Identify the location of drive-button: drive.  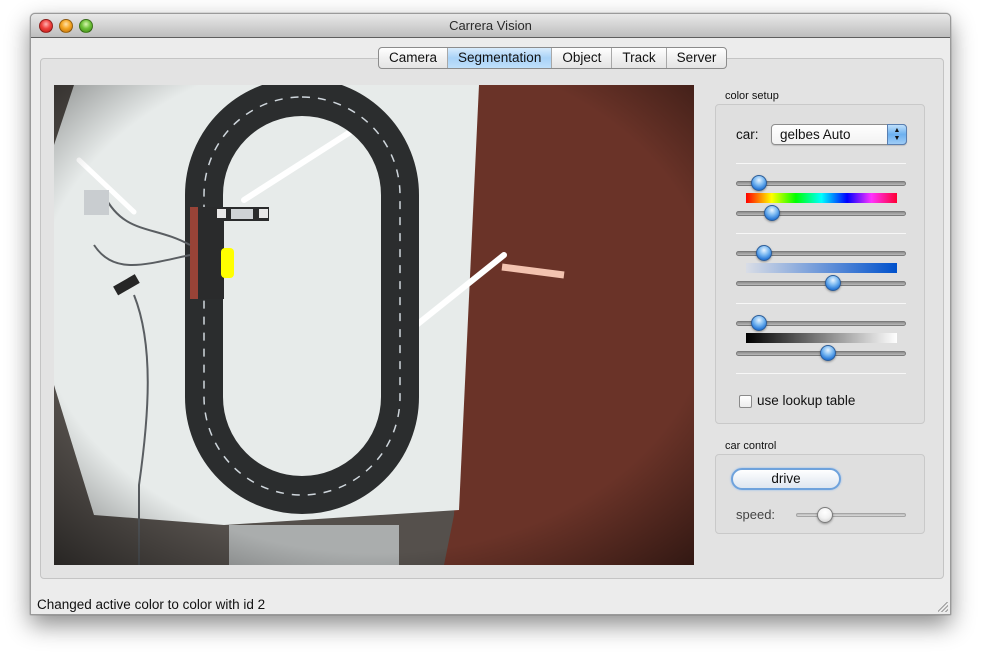
(786, 479).